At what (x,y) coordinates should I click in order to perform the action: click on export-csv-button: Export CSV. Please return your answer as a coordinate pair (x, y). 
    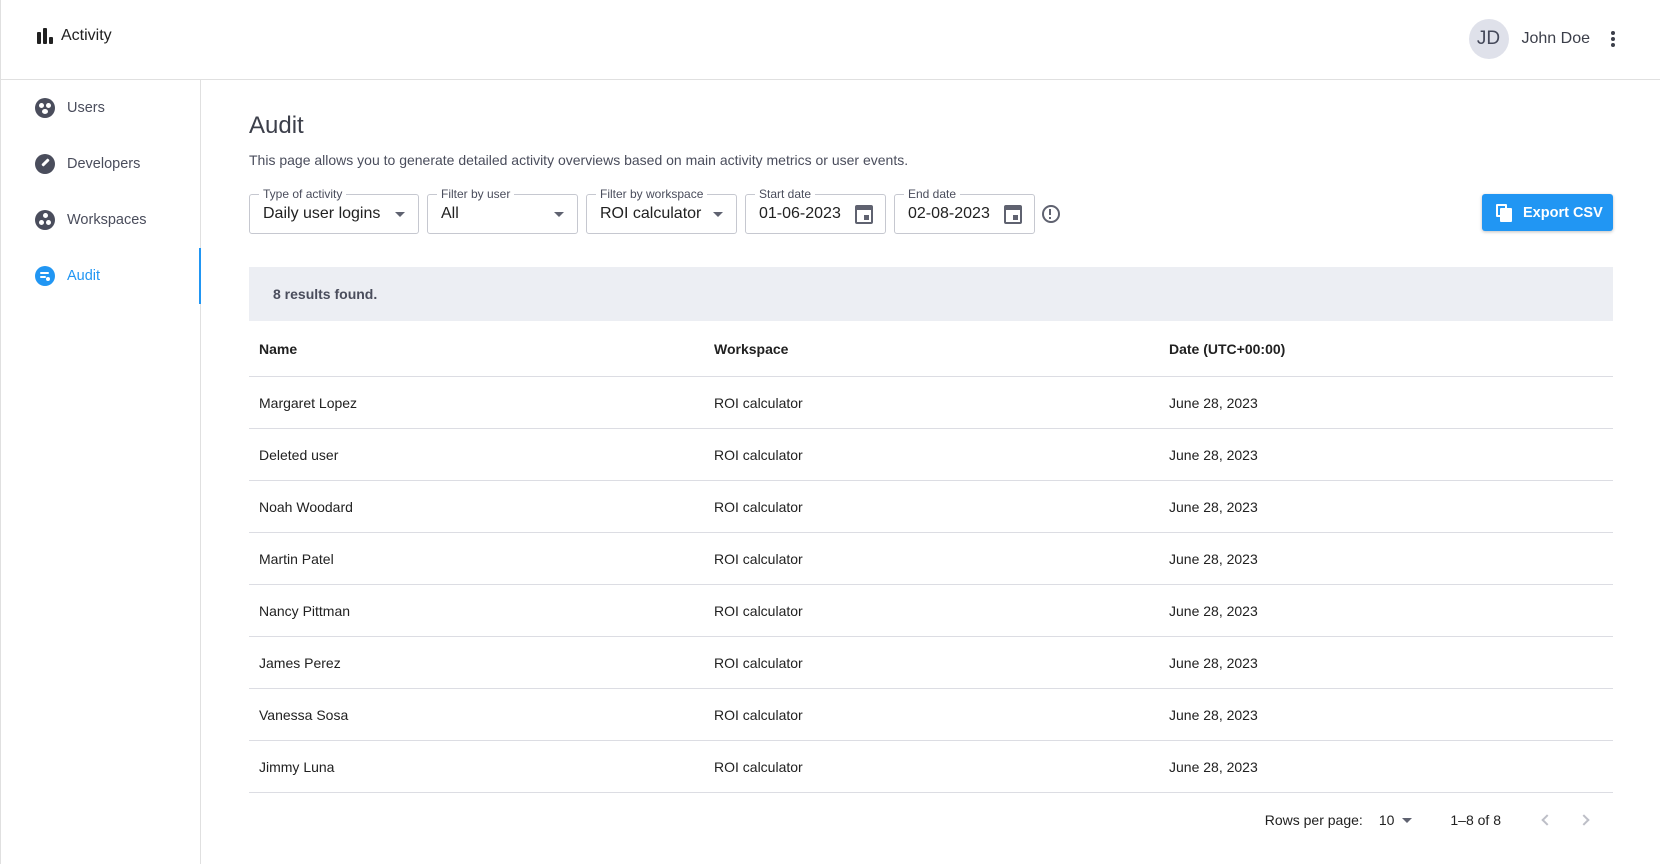
    Looking at the image, I should click on (1547, 212).